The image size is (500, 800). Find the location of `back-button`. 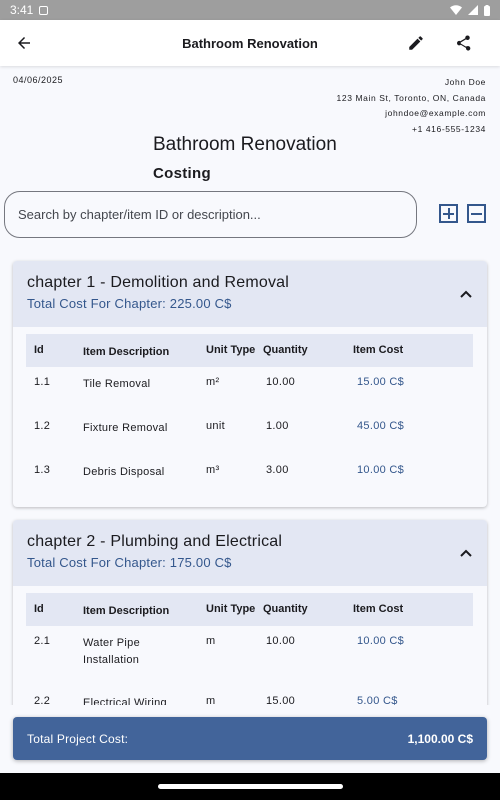

back-button is located at coordinates (24, 43).